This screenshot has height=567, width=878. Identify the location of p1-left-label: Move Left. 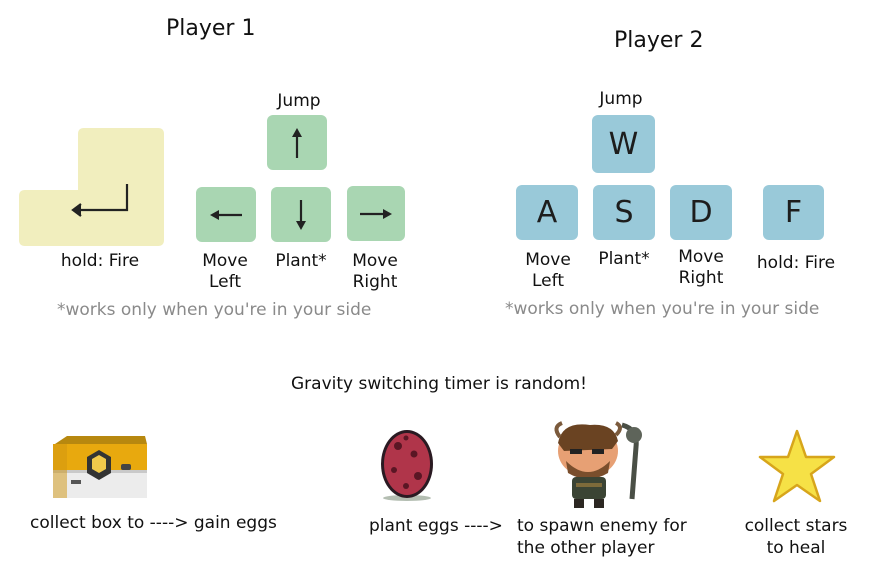
(225, 271).